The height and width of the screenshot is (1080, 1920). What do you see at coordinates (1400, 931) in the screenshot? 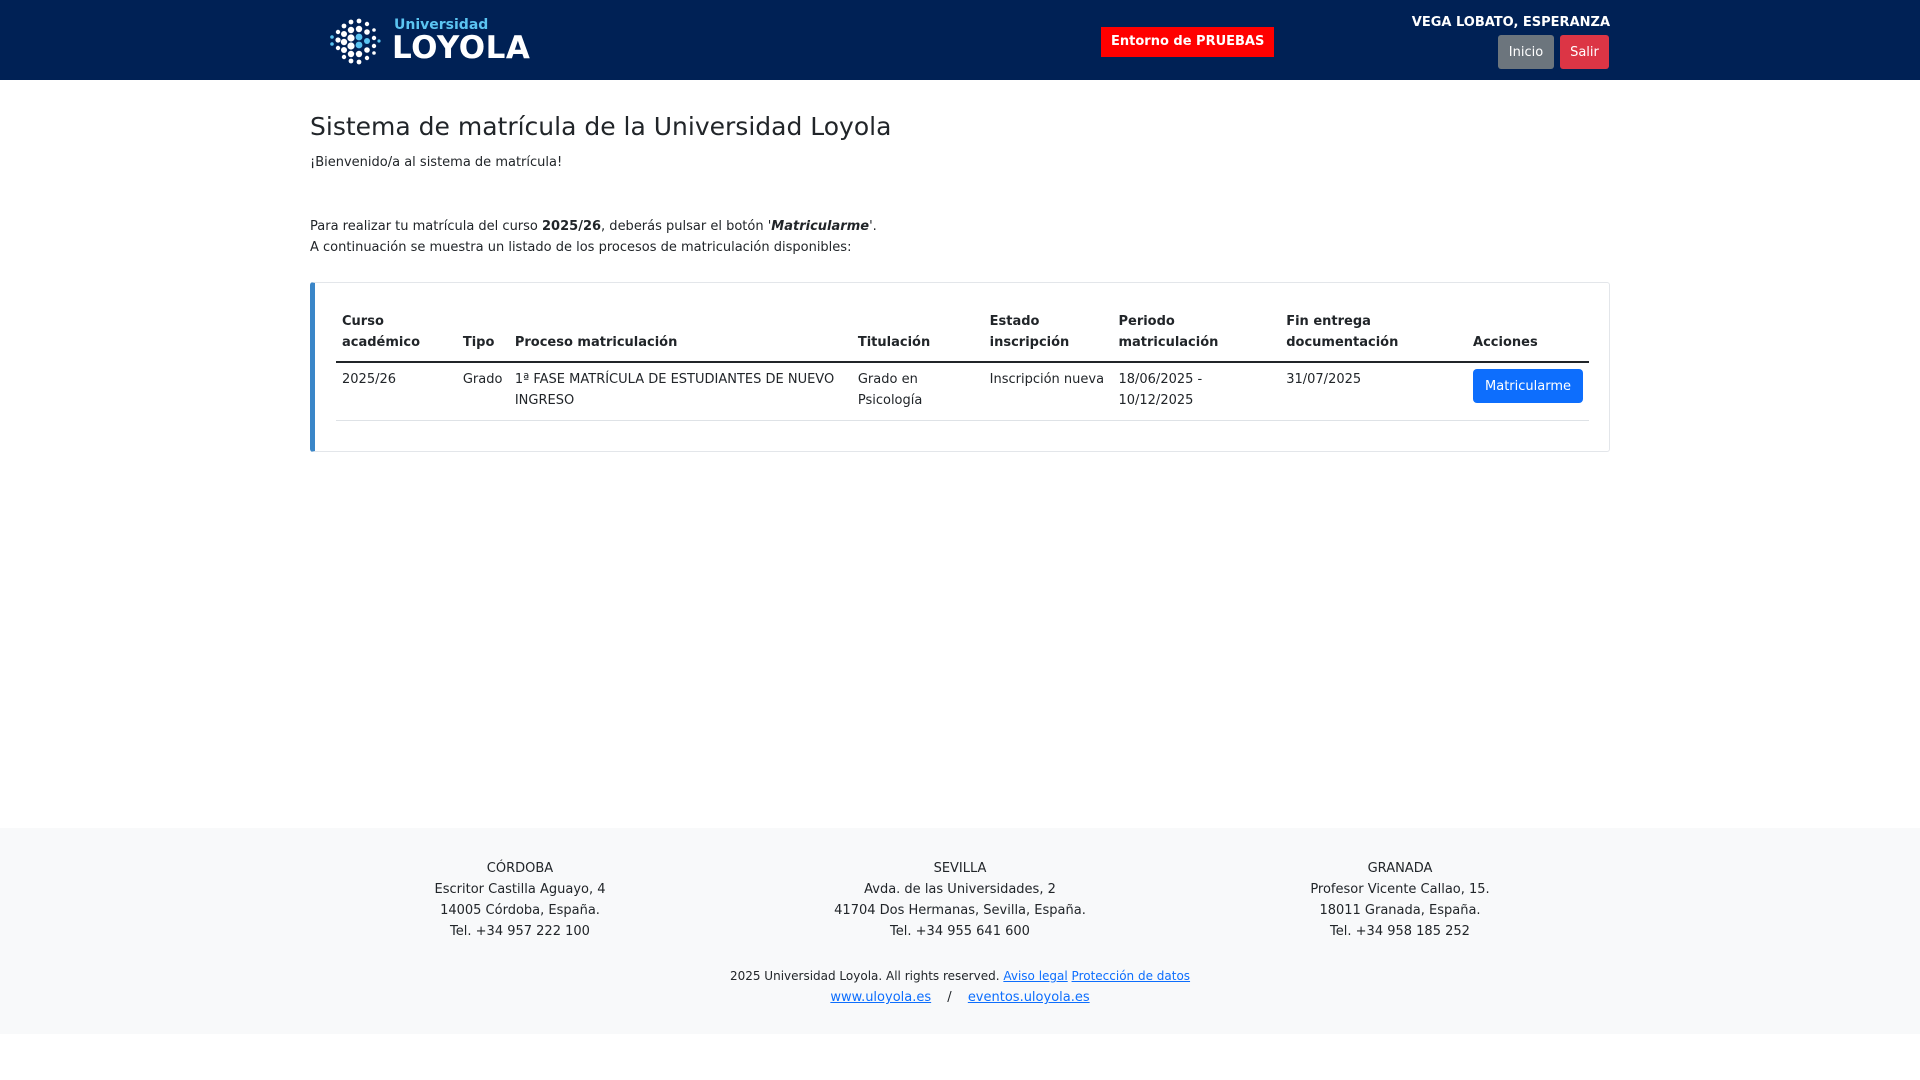
I see `campus-phone: Tel. +34 958 185 252` at bounding box center [1400, 931].